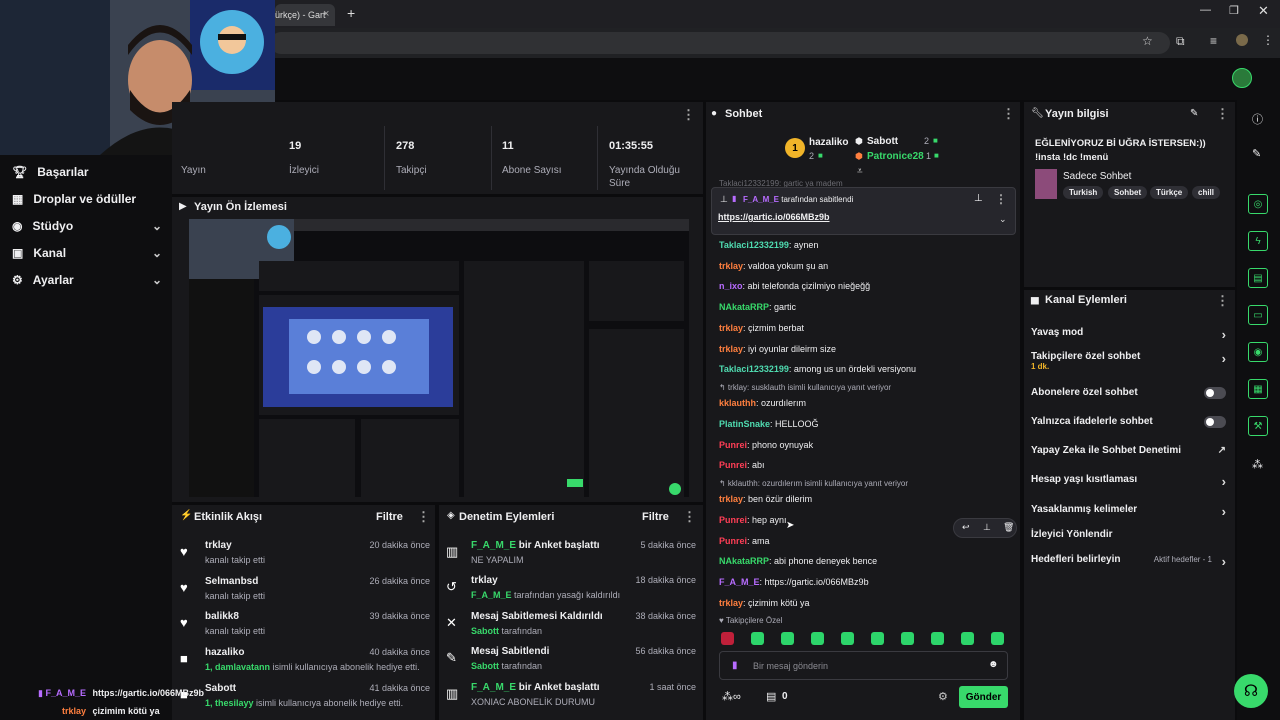 This screenshot has height=720, width=1280. Describe the element at coordinates (655, 517) in the screenshot. I see `moderation-filter-button: Filtre` at that location.